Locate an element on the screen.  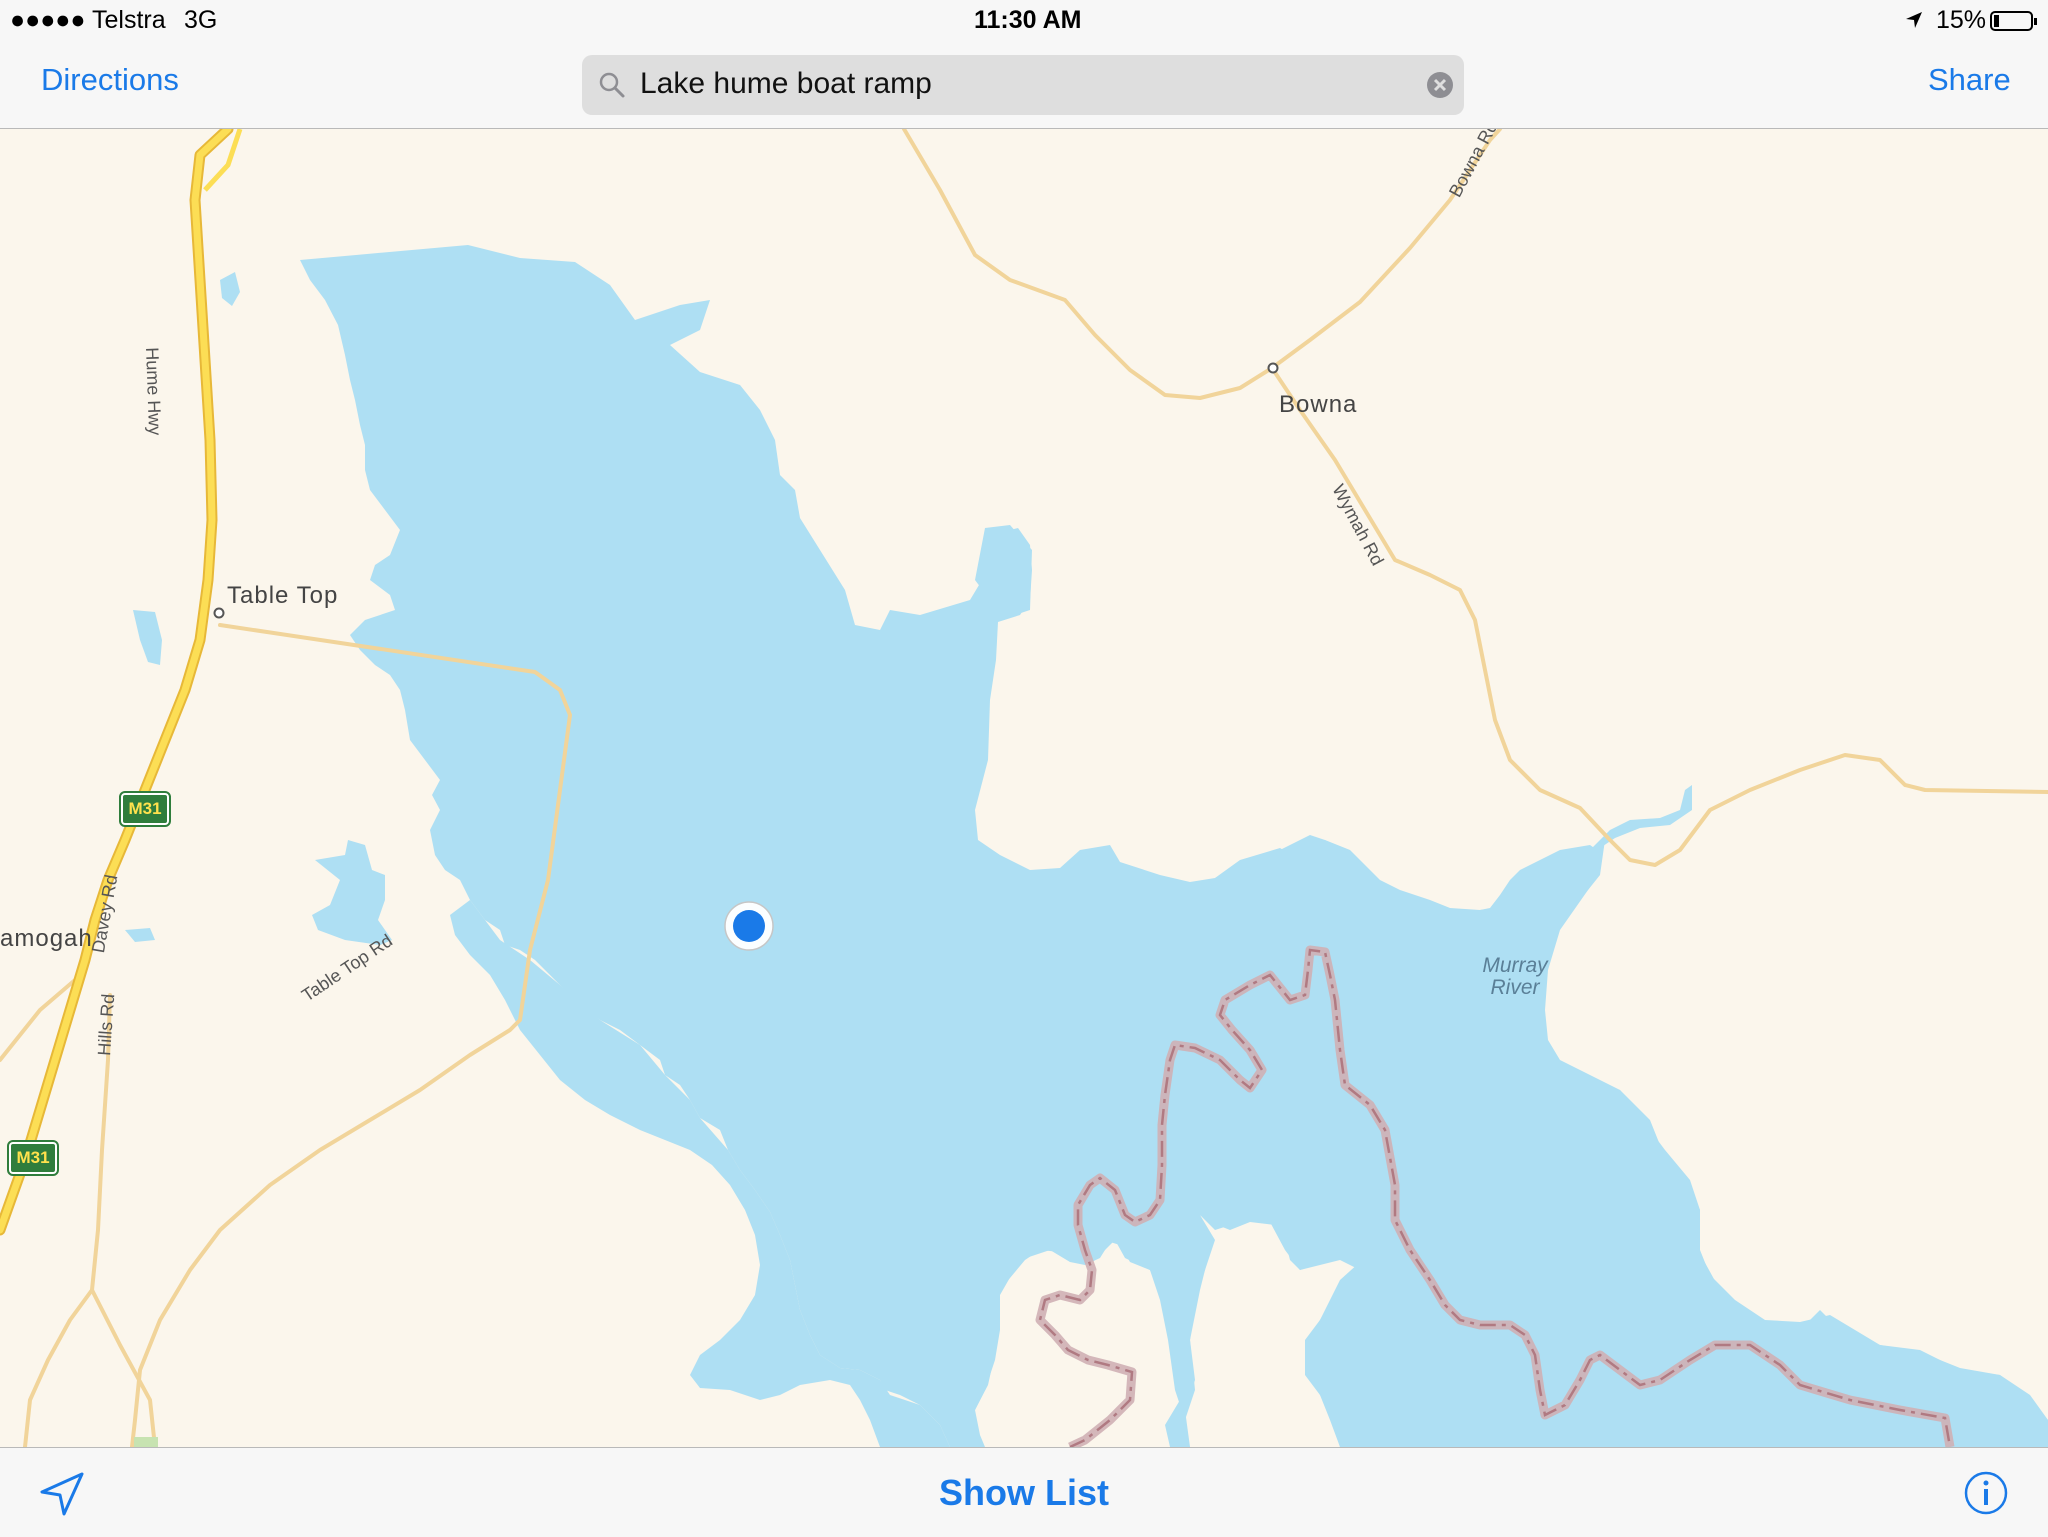
road-label-hills-rd: Hills Rd is located at coordinates (106, 1025).